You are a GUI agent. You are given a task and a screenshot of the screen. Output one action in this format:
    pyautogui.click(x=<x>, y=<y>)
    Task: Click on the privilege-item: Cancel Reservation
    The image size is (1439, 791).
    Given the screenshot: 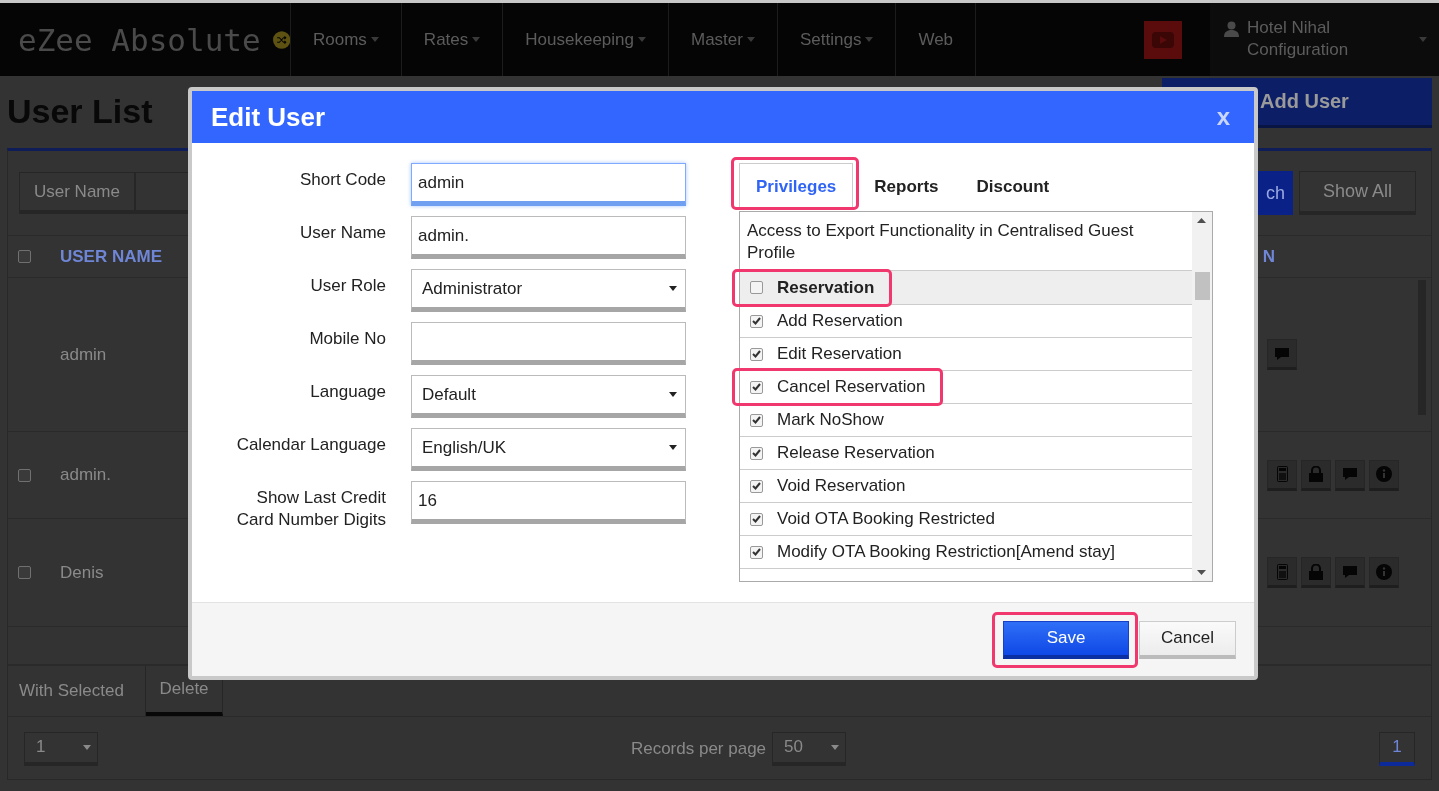 What is the action you would take?
    pyautogui.click(x=966, y=387)
    